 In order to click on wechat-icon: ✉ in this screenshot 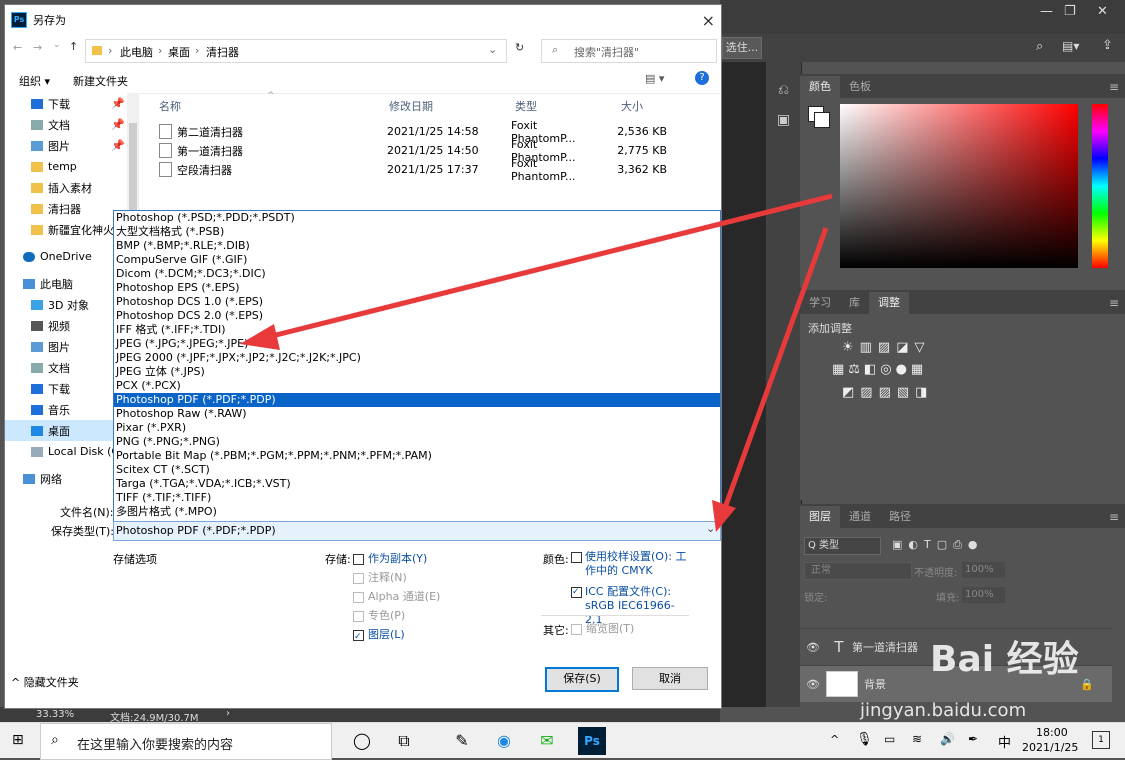, I will do `click(547, 741)`.